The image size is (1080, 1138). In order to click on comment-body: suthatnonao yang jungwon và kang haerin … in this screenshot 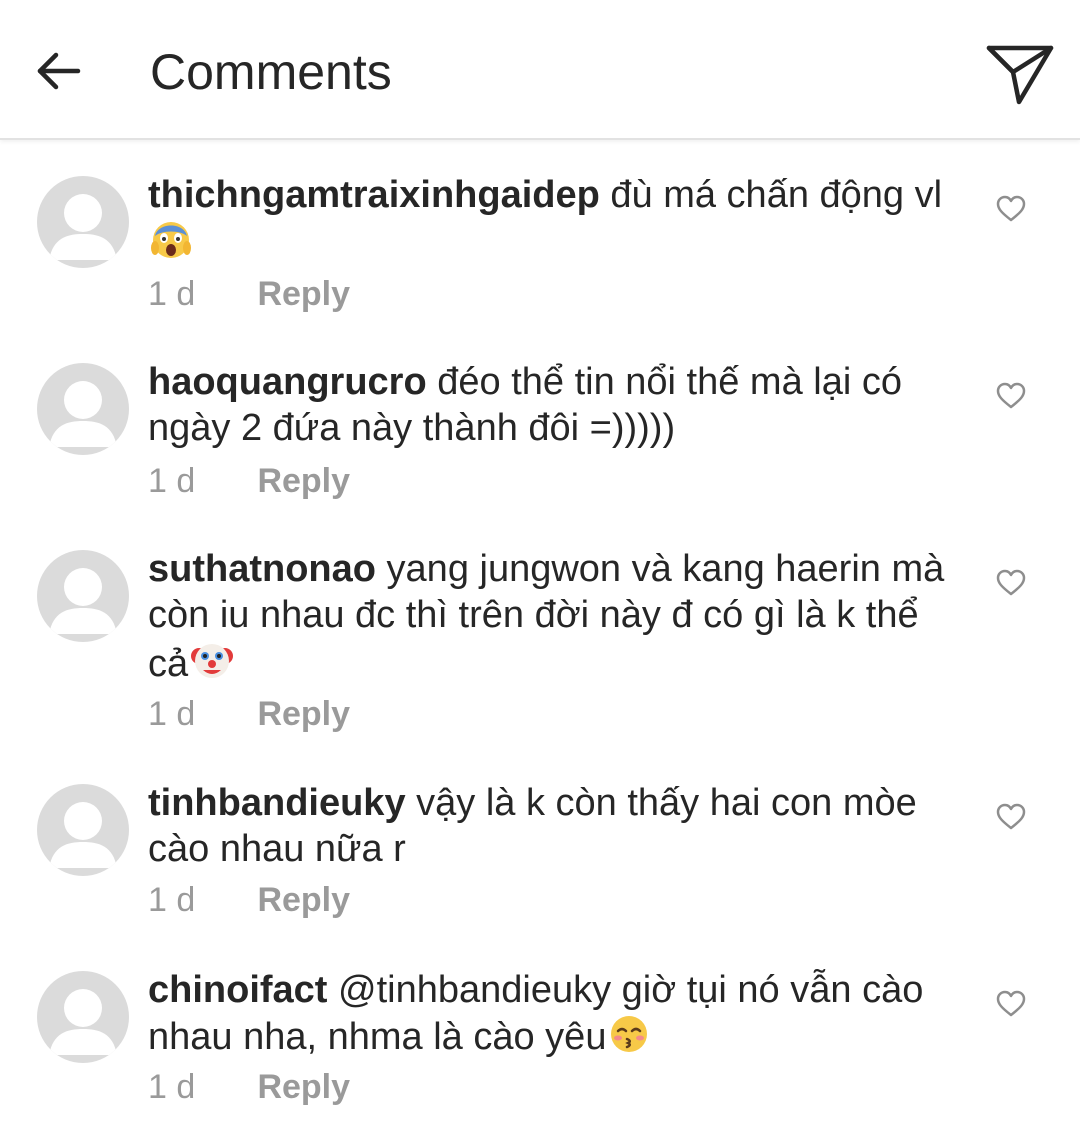, I will do `click(548, 619)`.